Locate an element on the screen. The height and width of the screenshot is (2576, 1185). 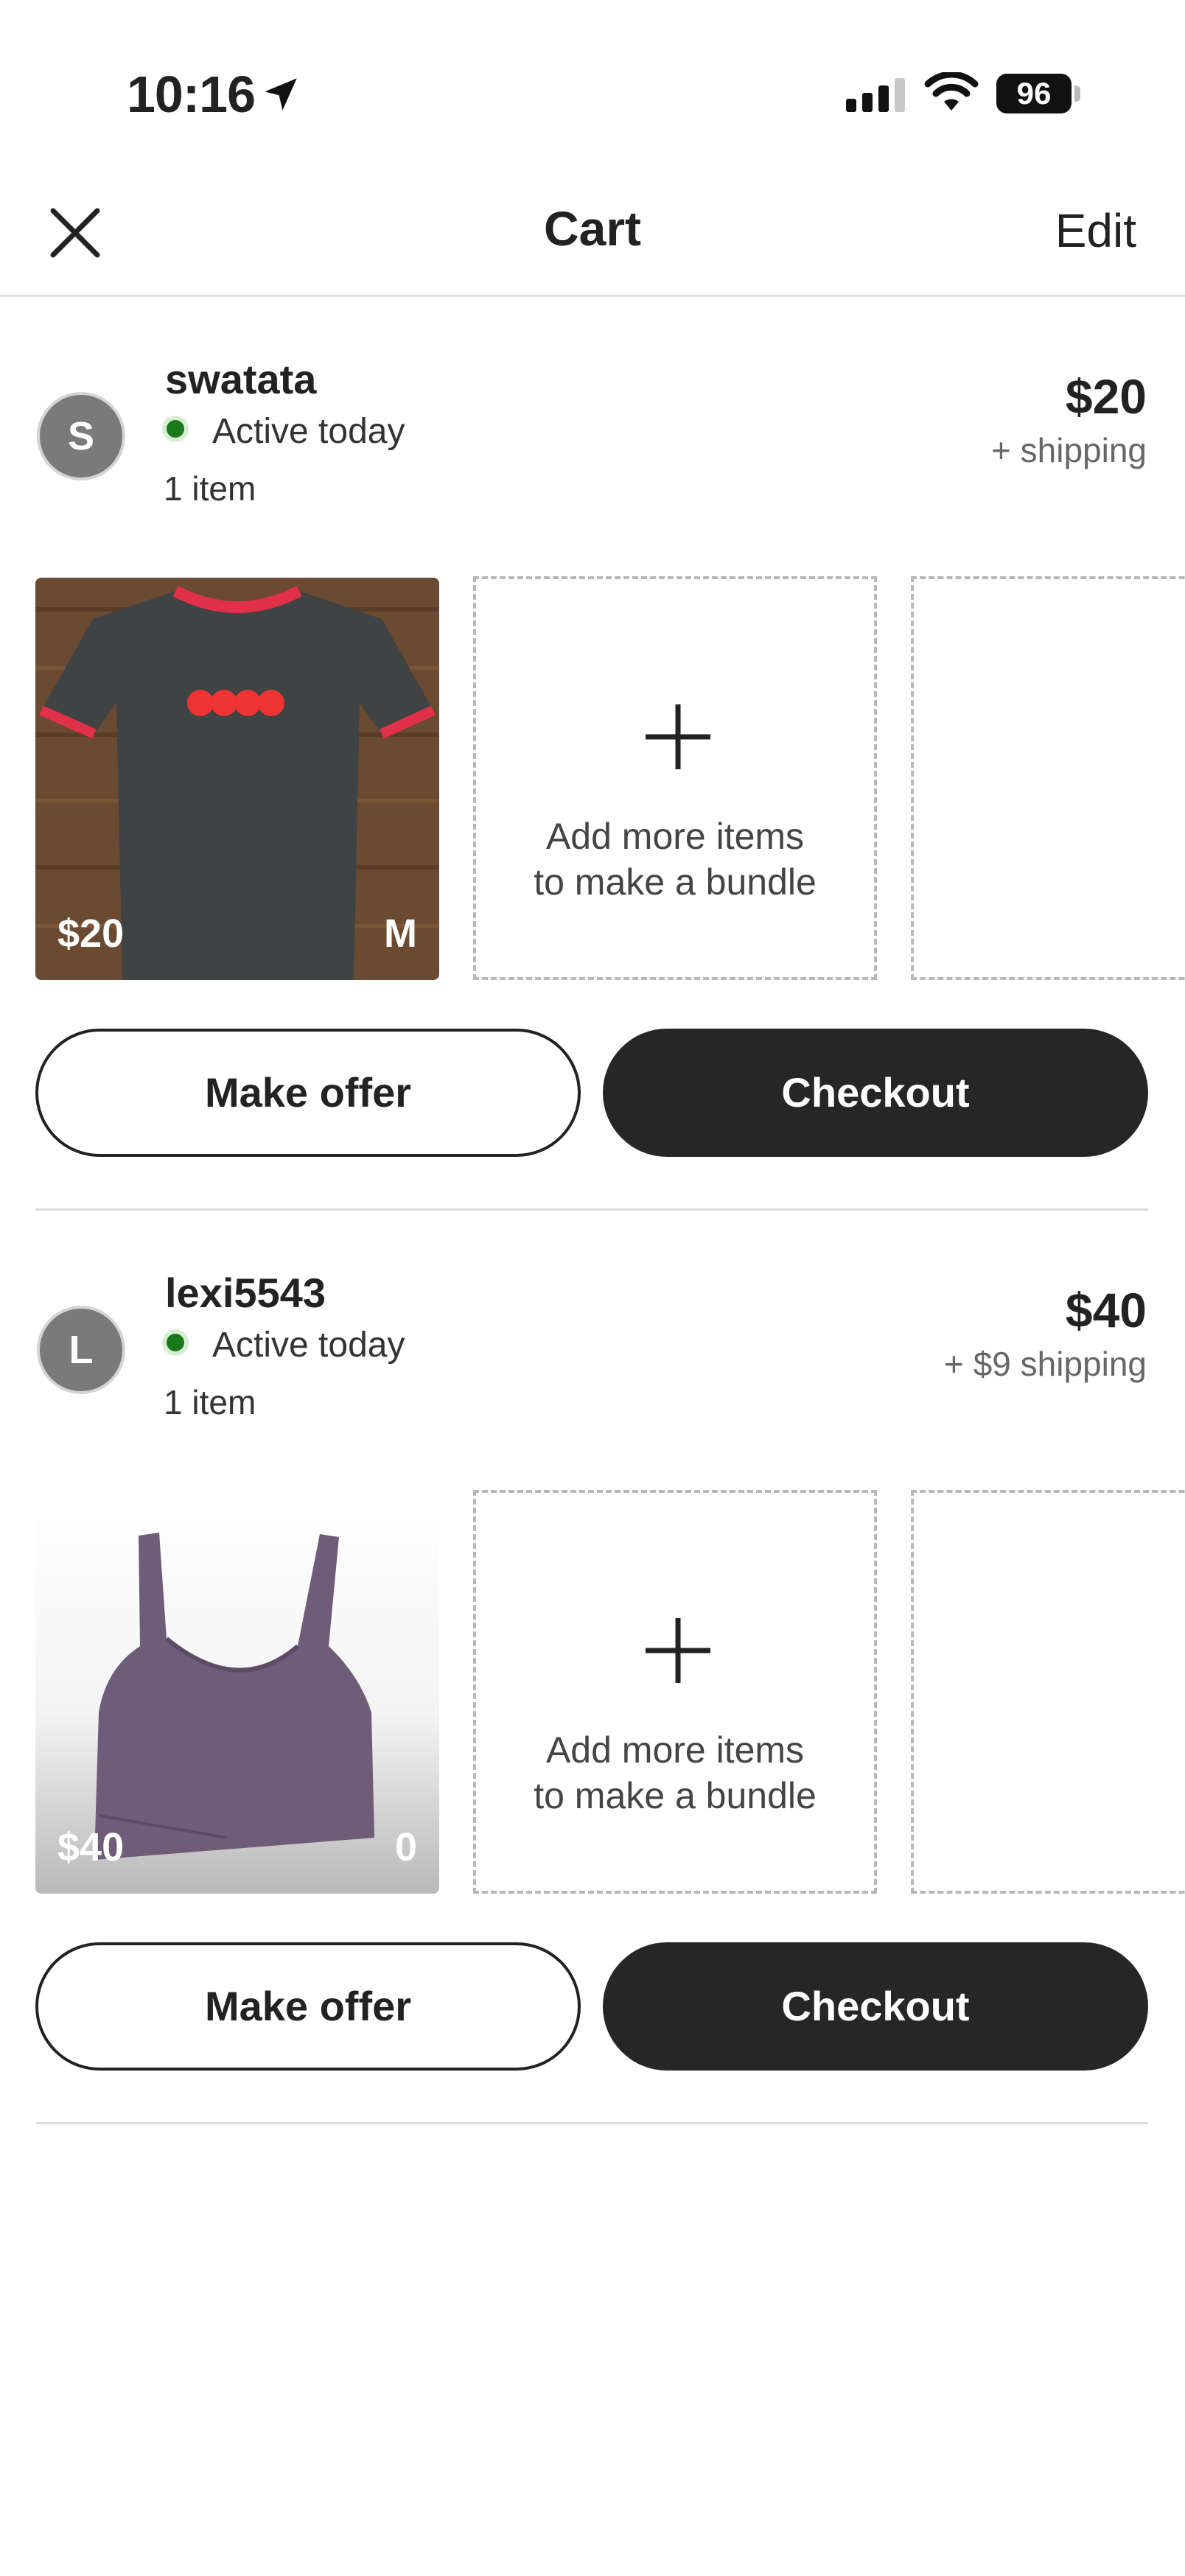
page-title: Cart is located at coordinates (592, 228).